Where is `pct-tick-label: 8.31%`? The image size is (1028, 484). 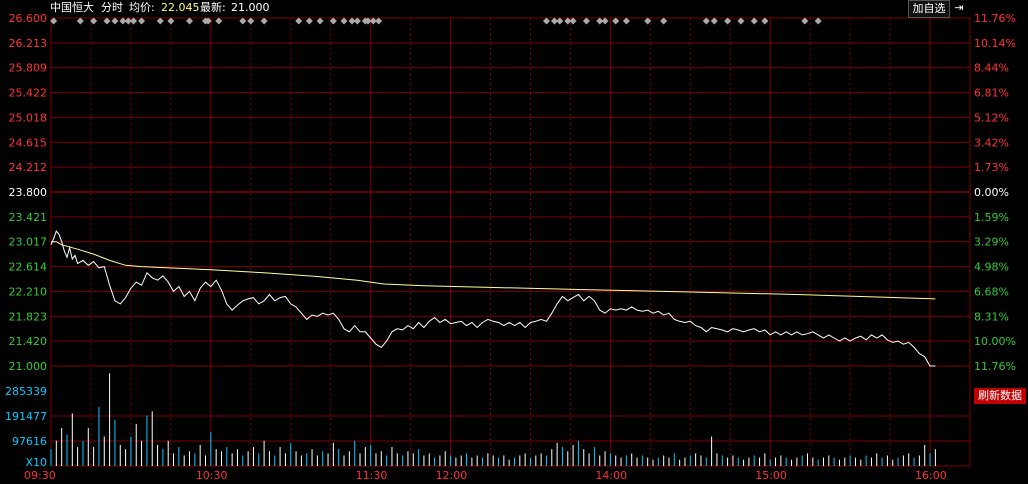 pct-tick-label: 8.31% is located at coordinates (991, 316).